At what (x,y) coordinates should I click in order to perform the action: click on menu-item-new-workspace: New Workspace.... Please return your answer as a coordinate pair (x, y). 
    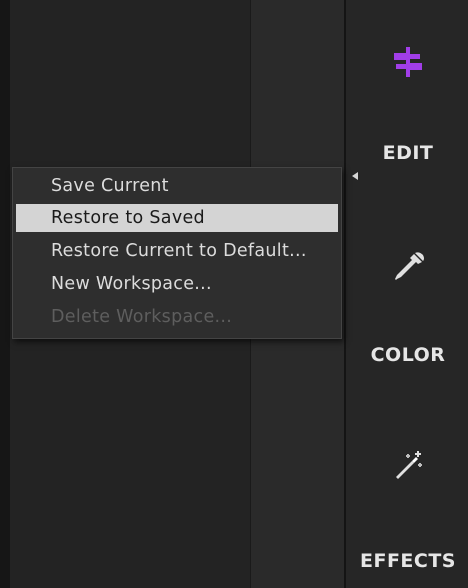
    Looking at the image, I should click on (177, 284).